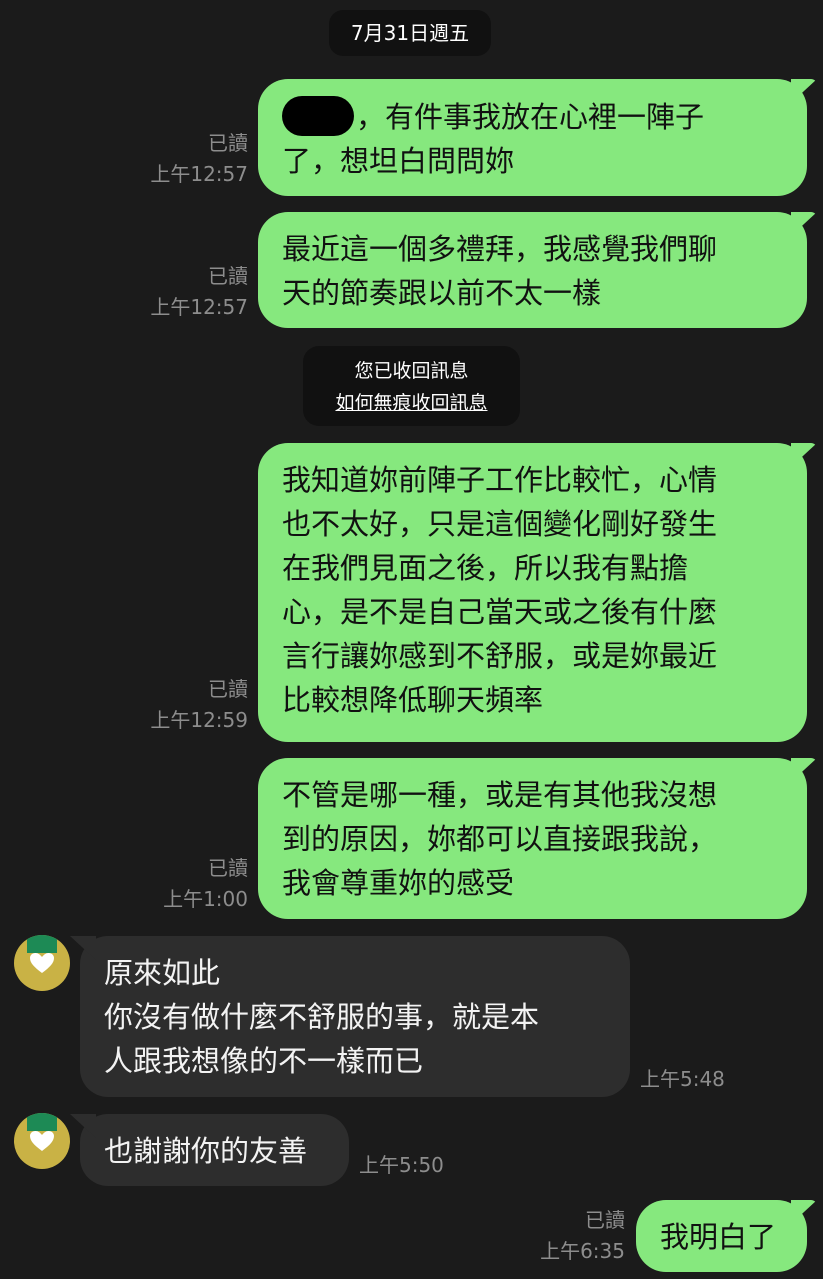 The image size is (823, 1279). I want to click on message-line: 我知道妳前陣子工作比較忙，心情, so click(500, 480).